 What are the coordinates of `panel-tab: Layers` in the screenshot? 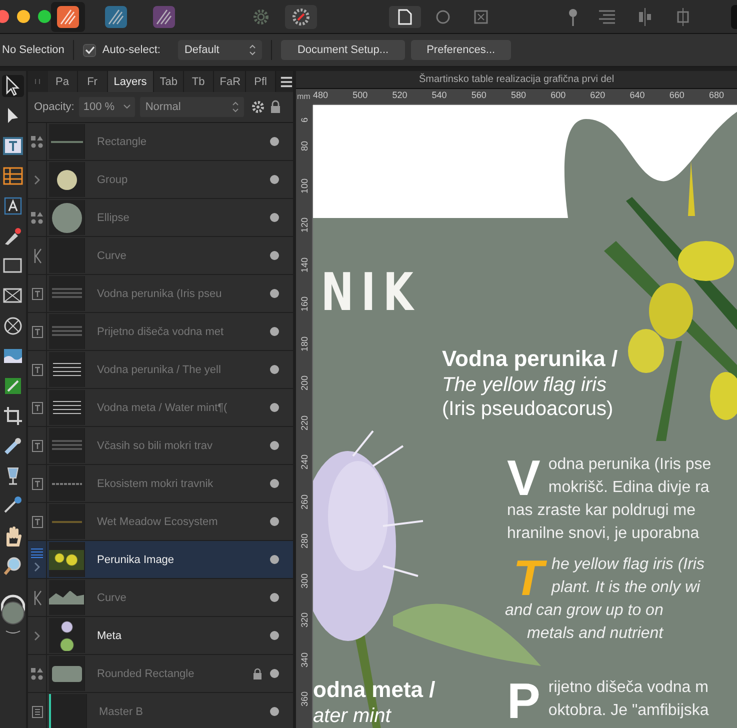 It's located at (131, 81).